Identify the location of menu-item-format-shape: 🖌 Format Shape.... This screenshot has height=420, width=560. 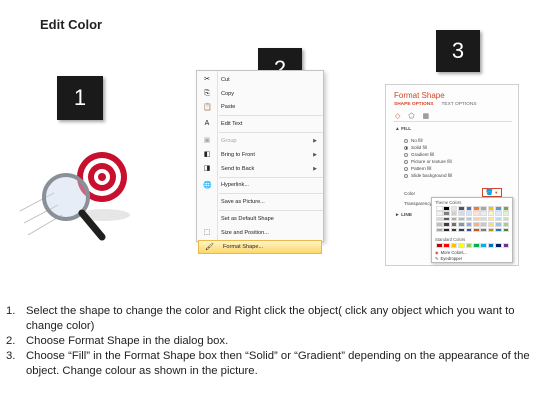
(260, 246).